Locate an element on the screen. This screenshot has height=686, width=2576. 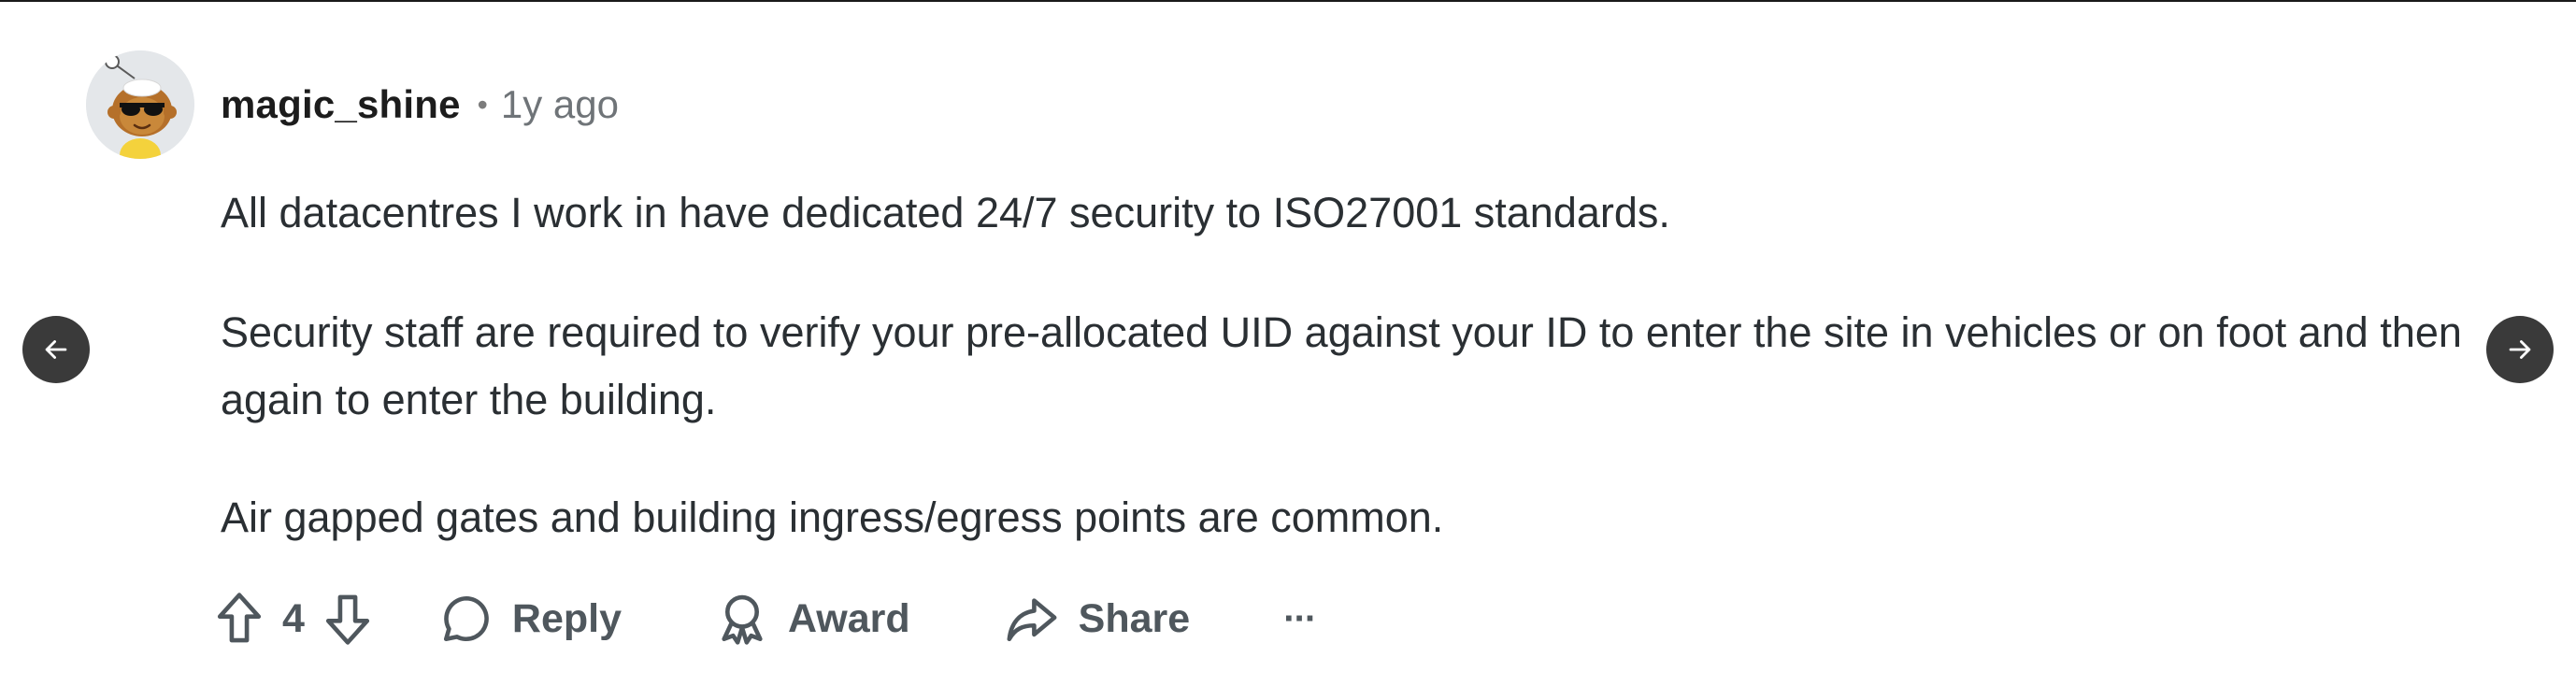
award-button: Award is located at coordinates (812, 619).